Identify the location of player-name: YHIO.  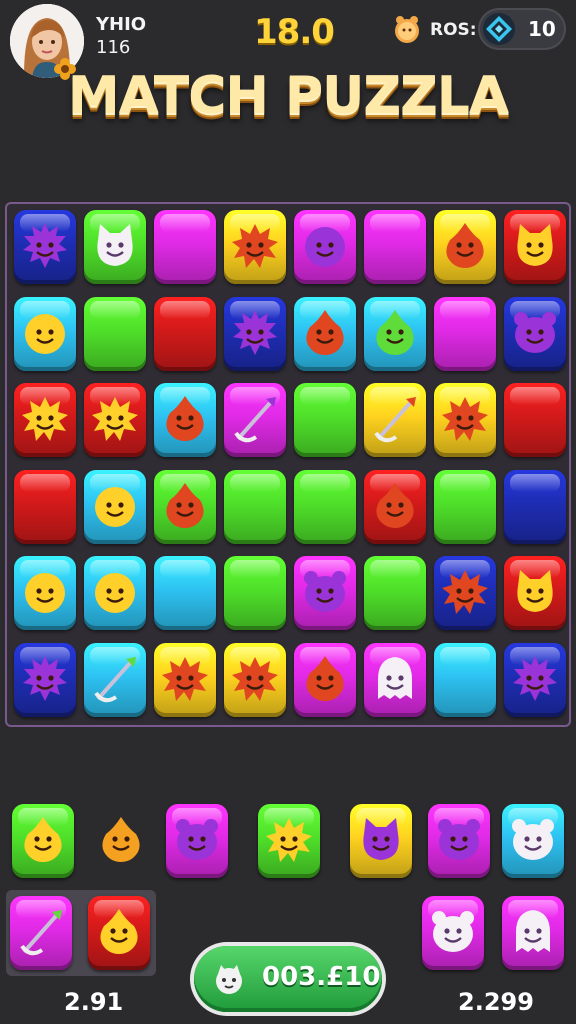
(121, 24).